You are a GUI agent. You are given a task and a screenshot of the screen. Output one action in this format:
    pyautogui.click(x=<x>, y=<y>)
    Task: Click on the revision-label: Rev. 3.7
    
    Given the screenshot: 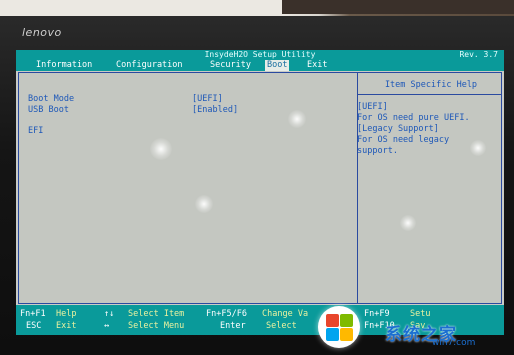 What is the action you would take?
    pyautogui.click(x=478, y=54)
    